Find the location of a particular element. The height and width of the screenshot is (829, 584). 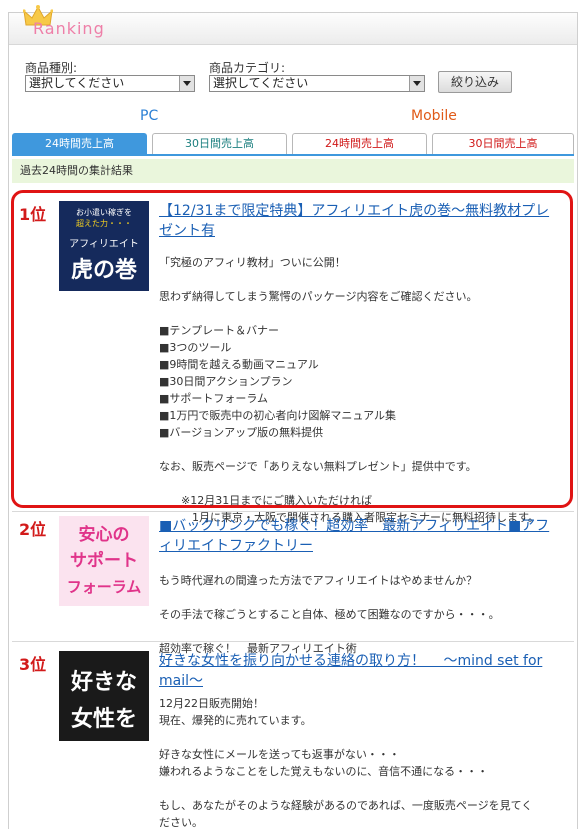

product-thumbnail: 好きな 女性を is located at coordinates (104, 696).